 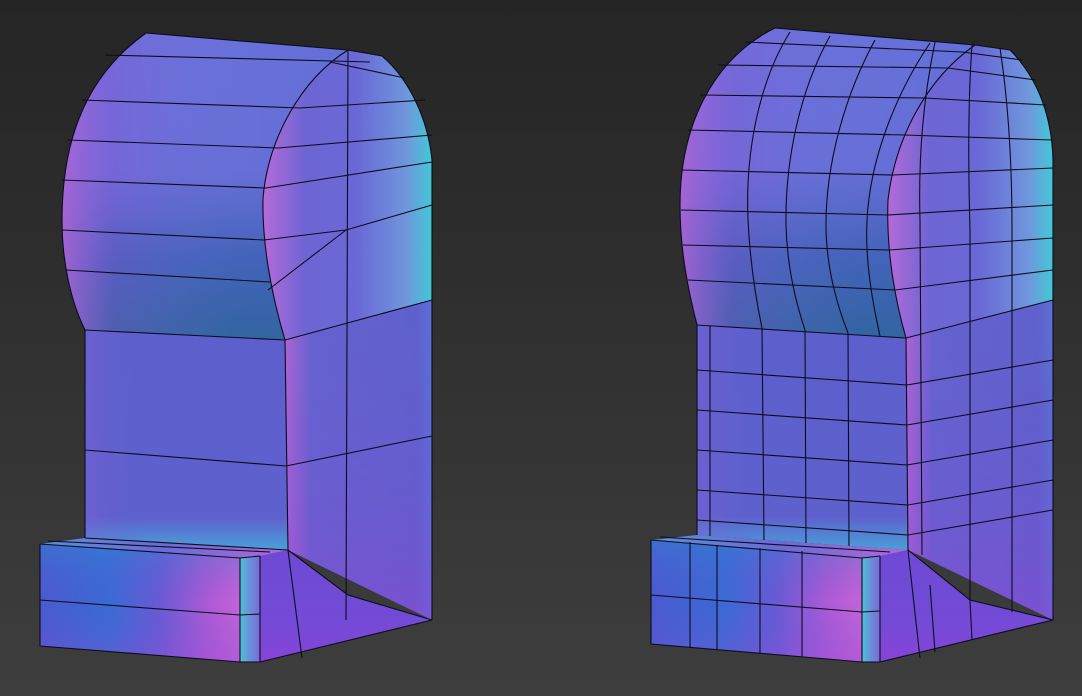 I want to click on right-lower-front-shade, so click(x=802, y=437).